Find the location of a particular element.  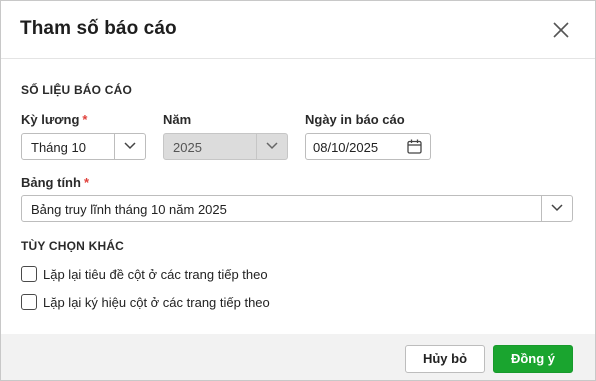

year-dropdown-toggle is located at coordinates (271, 146).